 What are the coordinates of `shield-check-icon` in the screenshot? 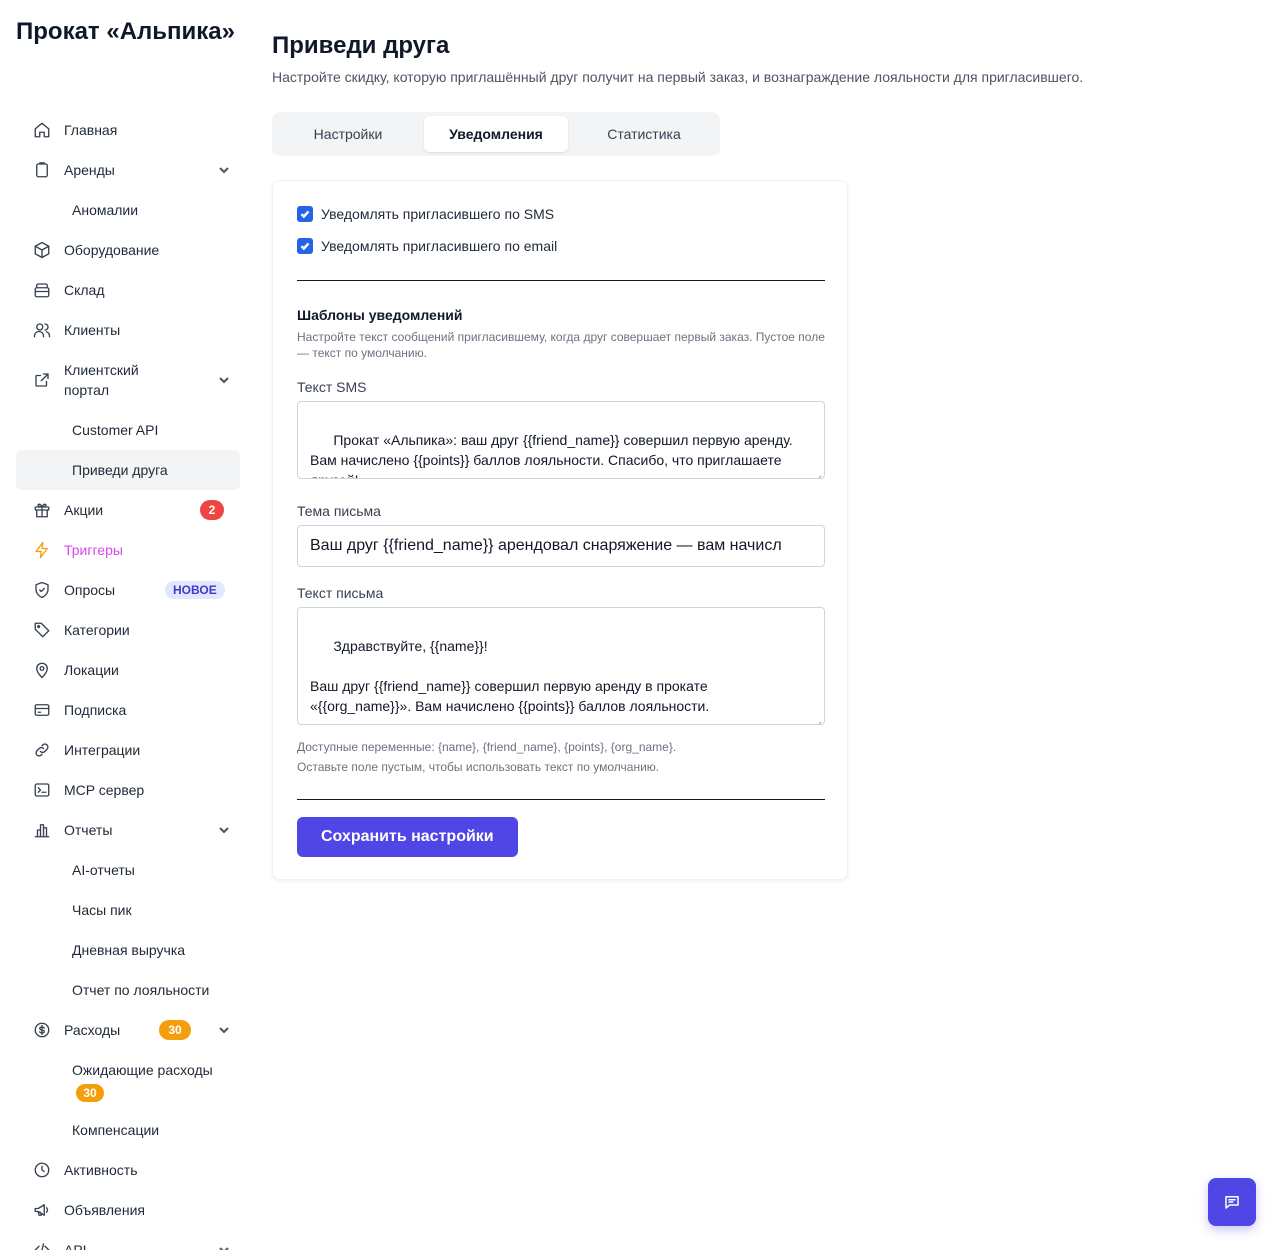 It's located at (42, 590).